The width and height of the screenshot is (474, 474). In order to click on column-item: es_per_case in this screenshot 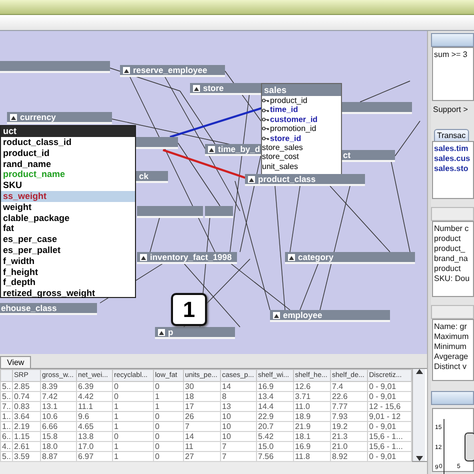, I will do `click(68, 239)`.